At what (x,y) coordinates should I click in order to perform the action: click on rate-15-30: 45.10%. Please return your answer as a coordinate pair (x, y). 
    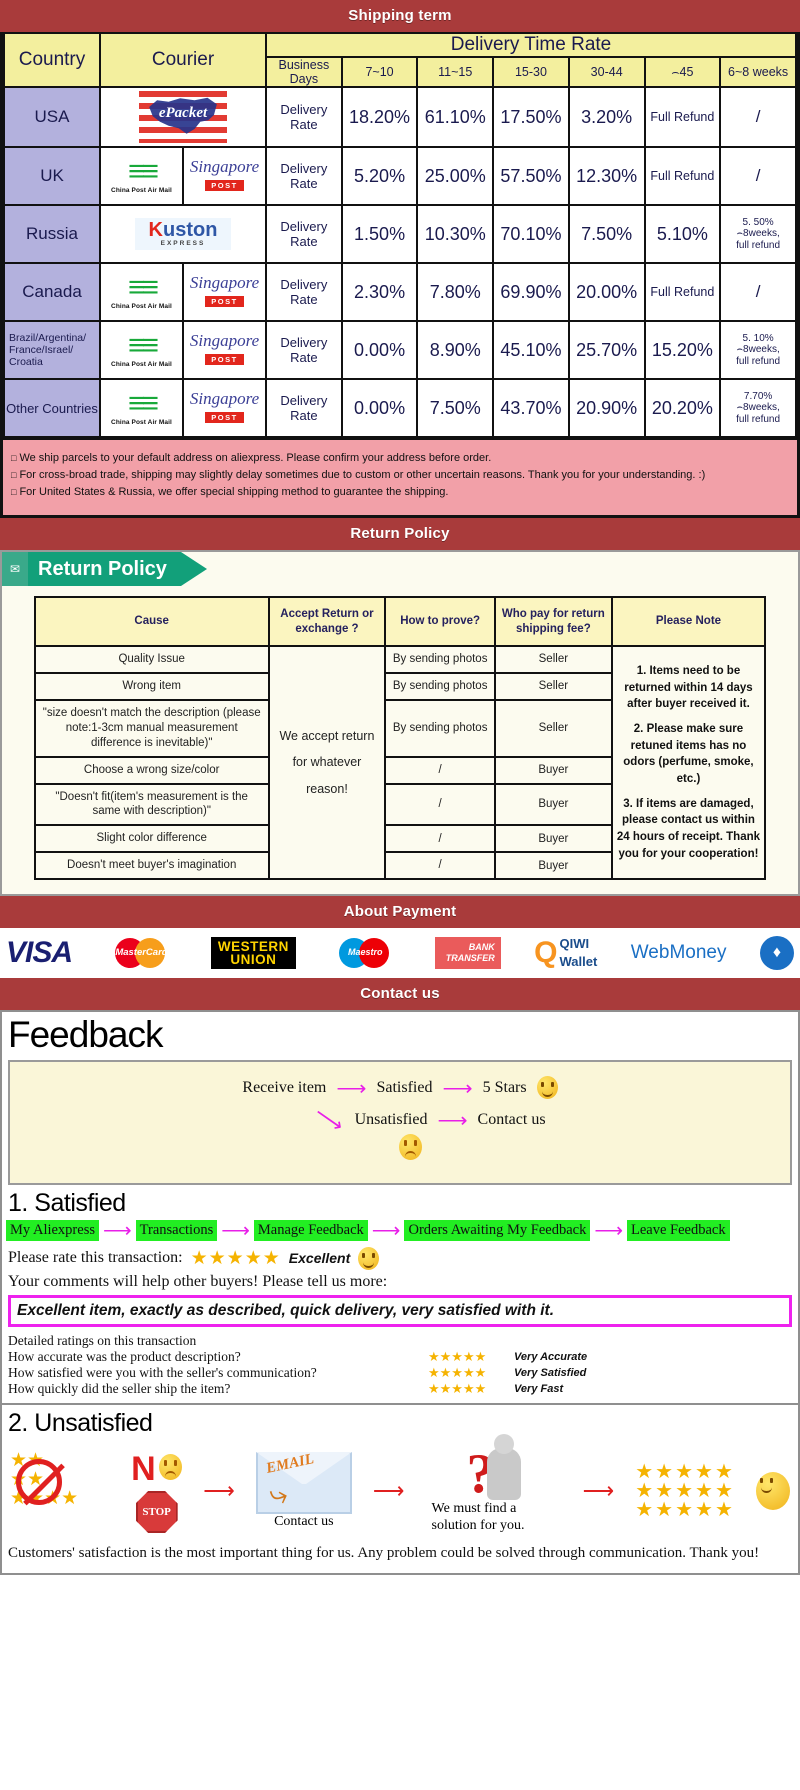
    Looking at the image, I should click on (531, 350).